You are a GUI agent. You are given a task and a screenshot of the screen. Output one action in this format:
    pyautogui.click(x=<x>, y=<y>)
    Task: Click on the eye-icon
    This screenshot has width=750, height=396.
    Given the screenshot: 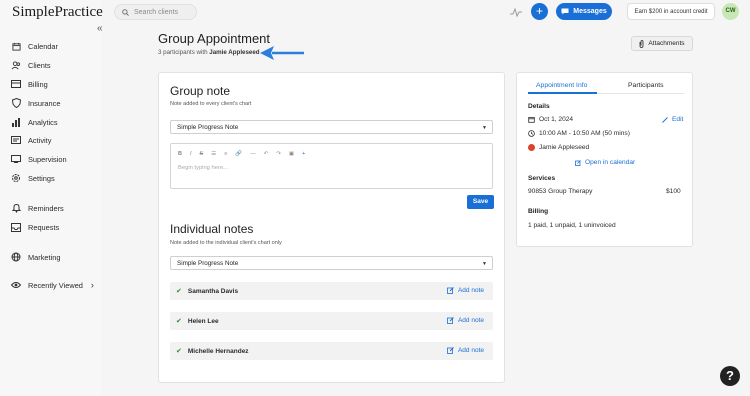 What is the action you would take?
    pyautogui.click(x=16, y=285)
    